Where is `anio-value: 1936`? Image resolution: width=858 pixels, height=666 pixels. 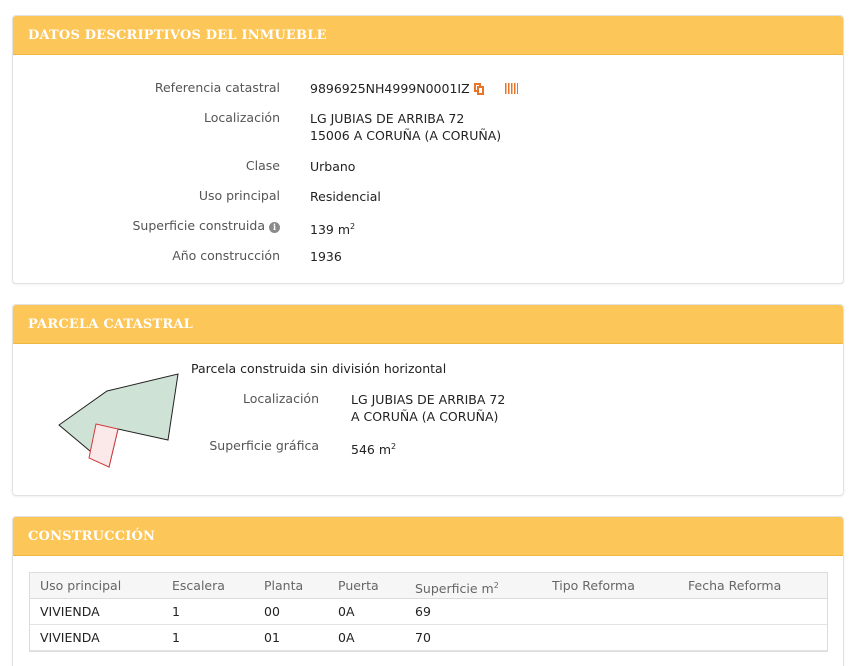 anio-value: 1936 is located at coordinates (326, 256).